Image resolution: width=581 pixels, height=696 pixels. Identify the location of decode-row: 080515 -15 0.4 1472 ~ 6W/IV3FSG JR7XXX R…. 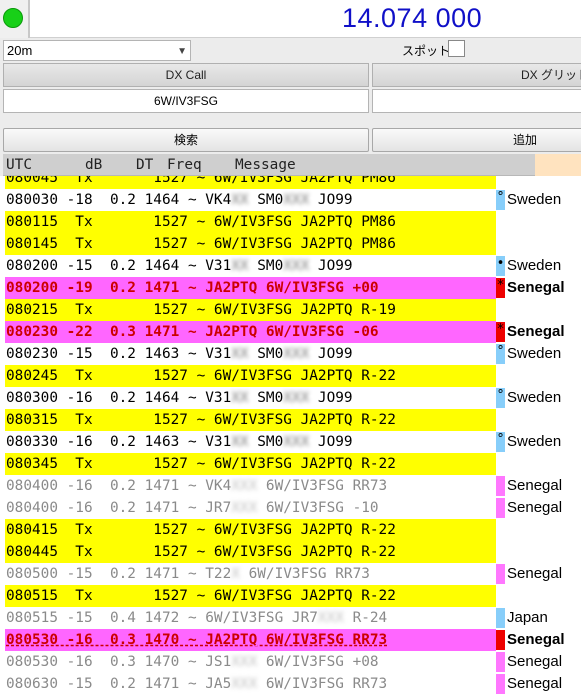
(290, 618).